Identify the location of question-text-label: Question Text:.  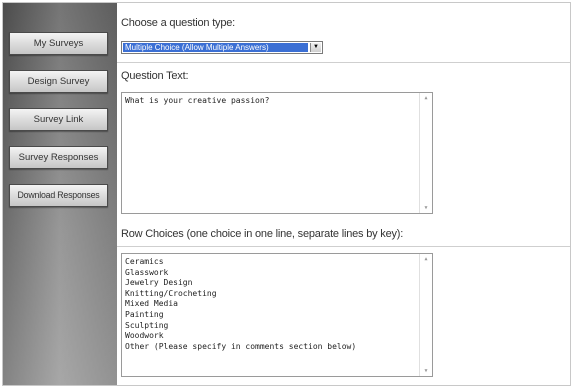
(155, 76).